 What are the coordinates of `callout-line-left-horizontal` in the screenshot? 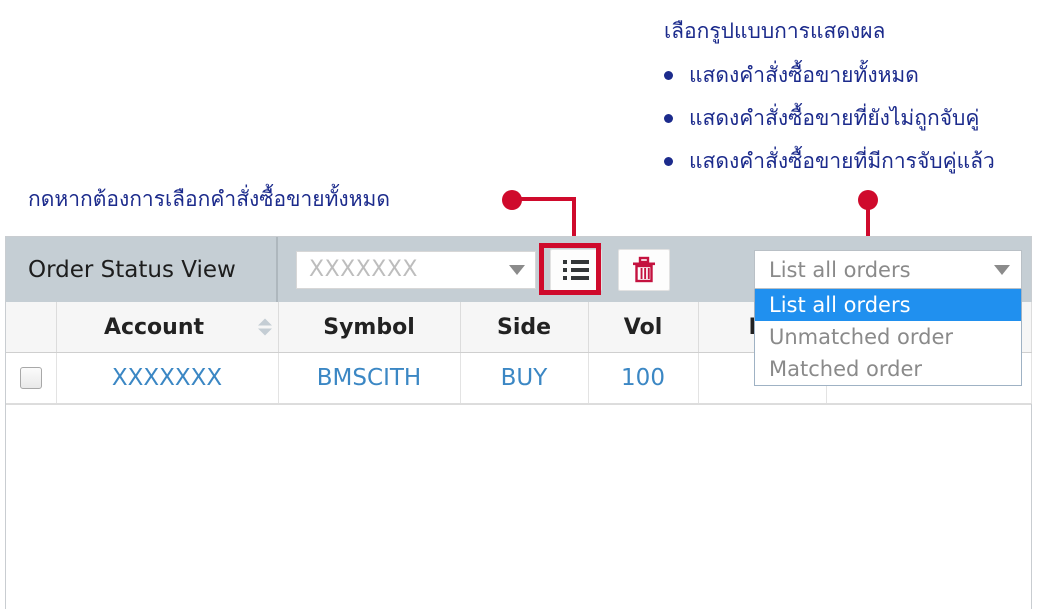 It's located at (548, 199).